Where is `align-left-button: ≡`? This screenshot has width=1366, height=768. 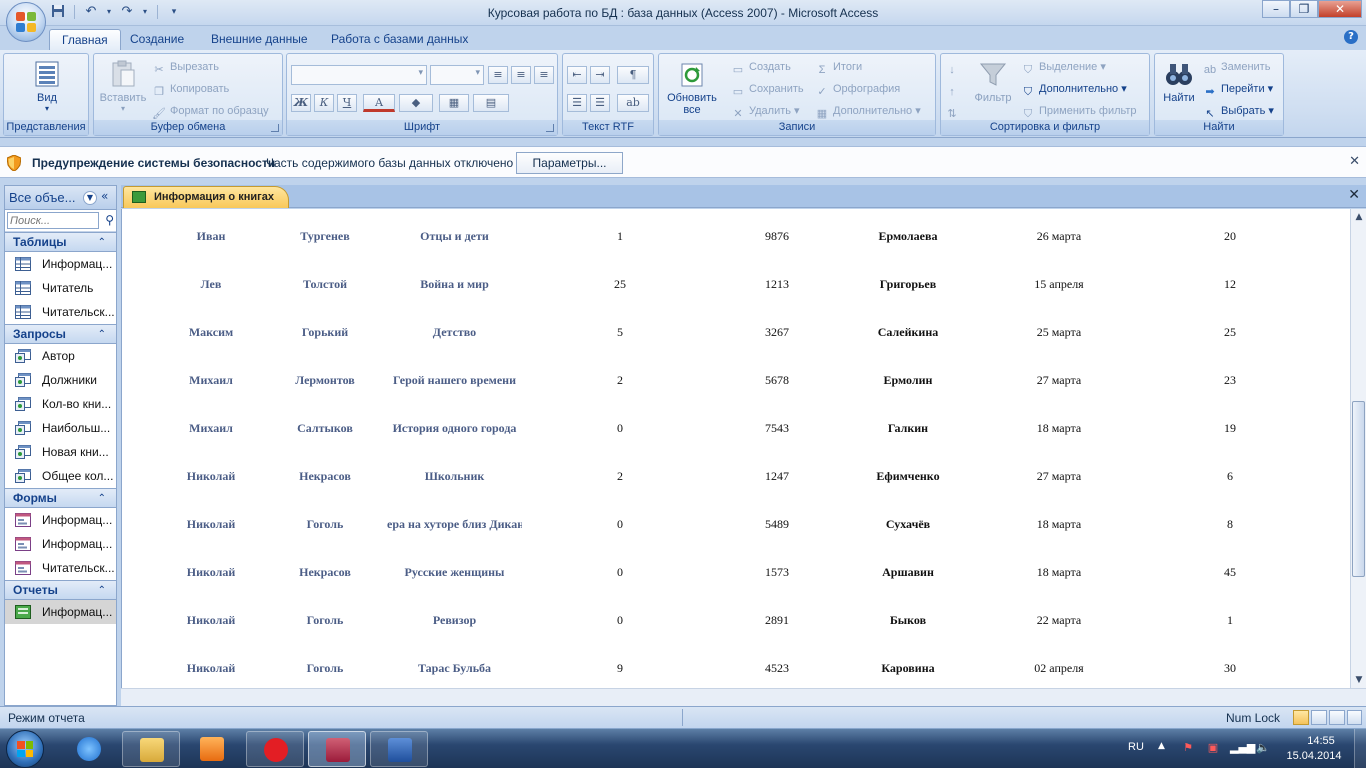
align-left-button: ≡ is located at coordinates (498, 75).